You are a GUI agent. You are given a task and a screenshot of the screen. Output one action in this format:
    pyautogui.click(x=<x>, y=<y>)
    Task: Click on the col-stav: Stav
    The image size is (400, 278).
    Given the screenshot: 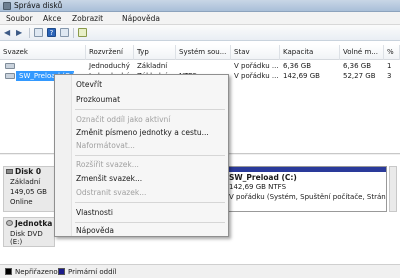 What is the action you would take?
    pyautogui.click(x=255, y=52)
    